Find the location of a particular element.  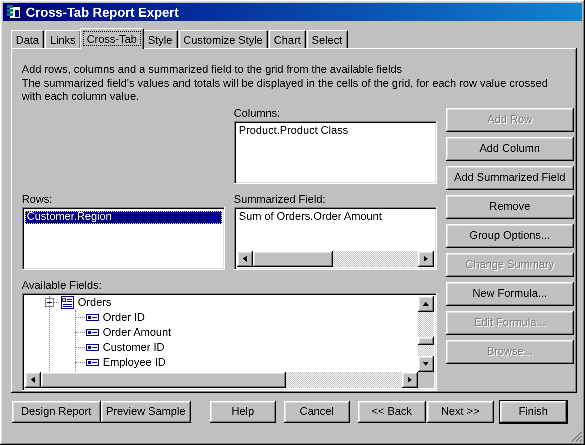

arrow-up-icon is located at coordinates (426, 304).